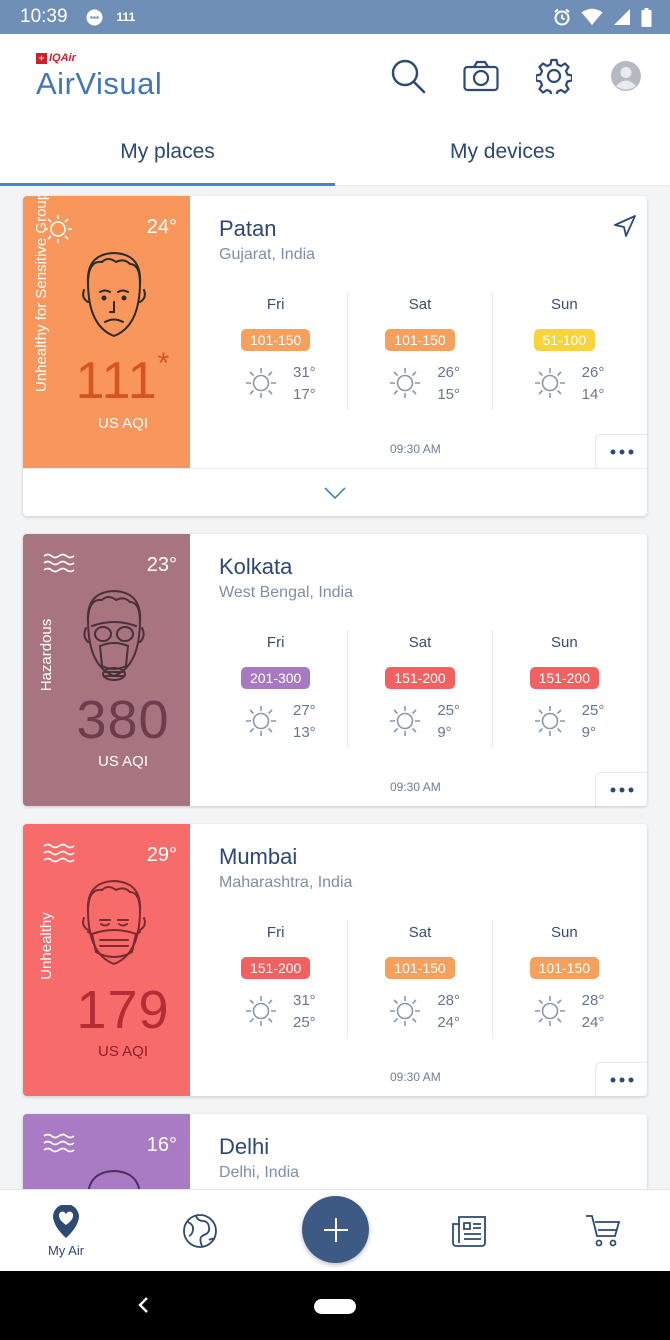 Image resolution: width=670 pixels, height=1340 pixels. What do you see at coordinates (66, 1231) in the screenshot?
I see `nav-my-air: My Air` at bounding box center [66, 1231].